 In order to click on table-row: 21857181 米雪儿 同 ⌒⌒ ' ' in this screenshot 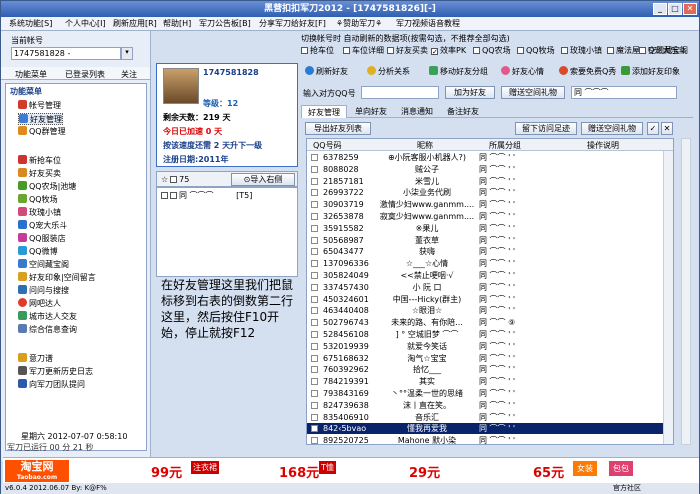, I will do `click(490, 181)`.